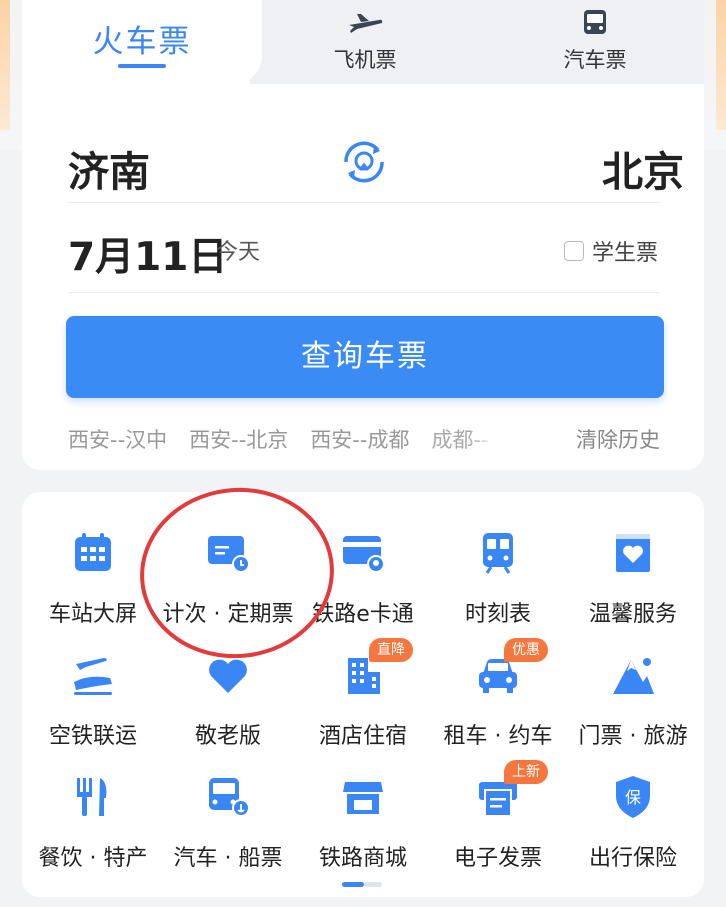 The width and height of the screenshot is (726, 907). Describe the element at coordinates (93, 590) in the screenshot. I see `service-station-screen: 车站大屏` at that location.